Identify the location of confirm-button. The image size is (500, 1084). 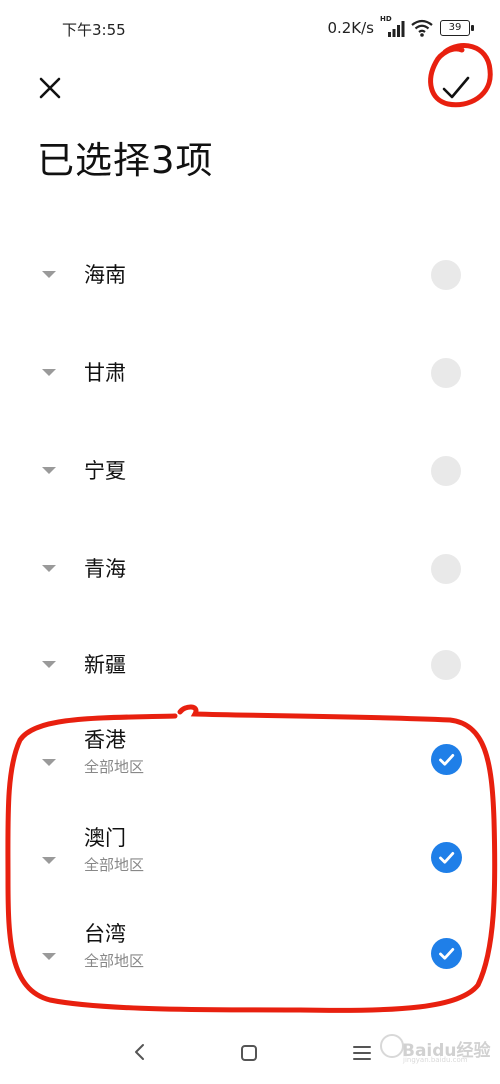
(456, 88).